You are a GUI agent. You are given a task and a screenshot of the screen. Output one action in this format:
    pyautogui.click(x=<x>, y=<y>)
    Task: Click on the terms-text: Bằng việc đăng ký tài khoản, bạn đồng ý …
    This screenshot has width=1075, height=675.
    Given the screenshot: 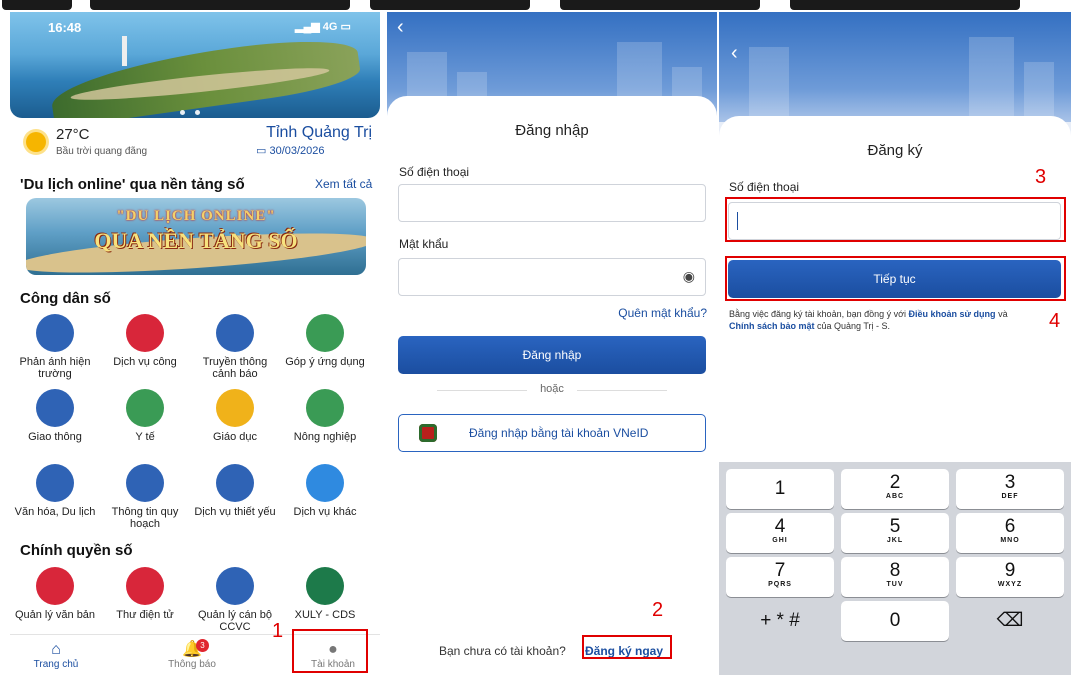 What is the action you would take?
    pyautogui.click(x=868, y=320)
    